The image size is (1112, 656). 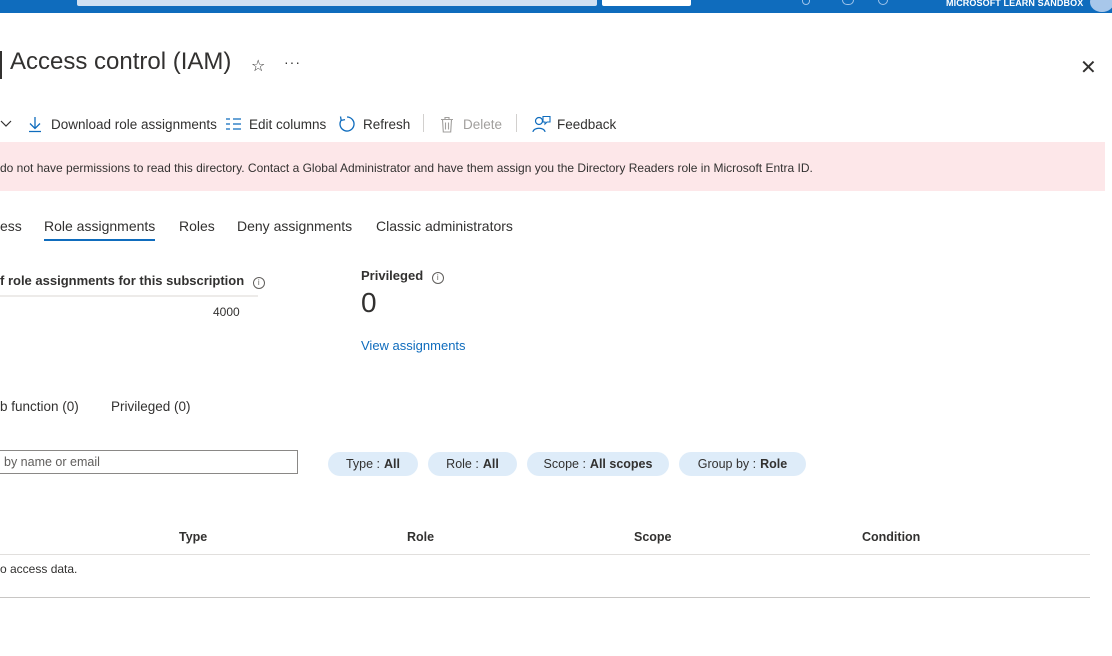 What do you see at coordinates (39, 569) in the screenshot?
I see `table-empty-message: o access data.` at bounding box center [39, 569].